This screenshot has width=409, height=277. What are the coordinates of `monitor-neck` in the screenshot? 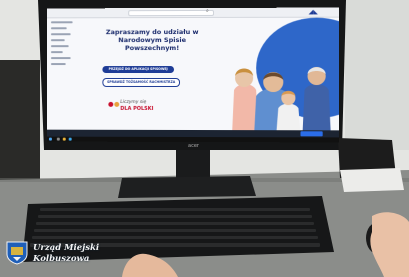 It's located at (193, 164).